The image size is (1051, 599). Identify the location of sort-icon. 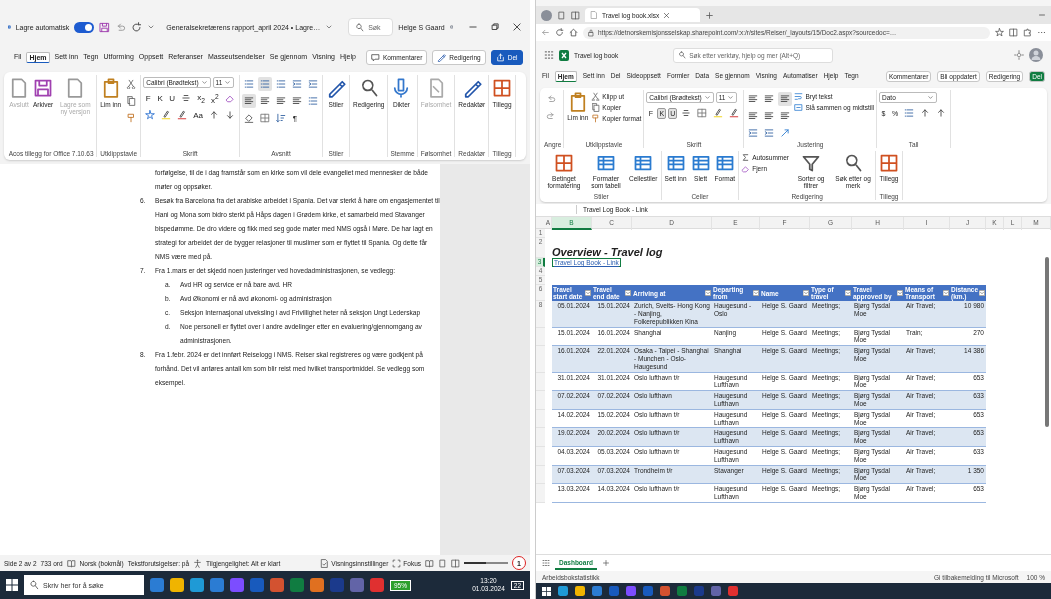
(281, 118).